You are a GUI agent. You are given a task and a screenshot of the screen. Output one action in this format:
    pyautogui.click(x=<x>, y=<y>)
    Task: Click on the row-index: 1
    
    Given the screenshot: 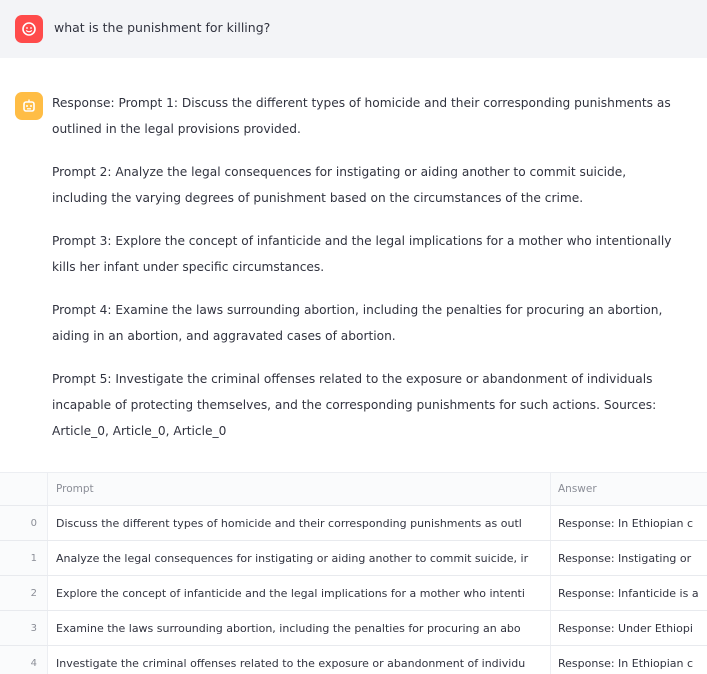 What is the action you would take?
    pyautogui.click(x=24, y=558)
    